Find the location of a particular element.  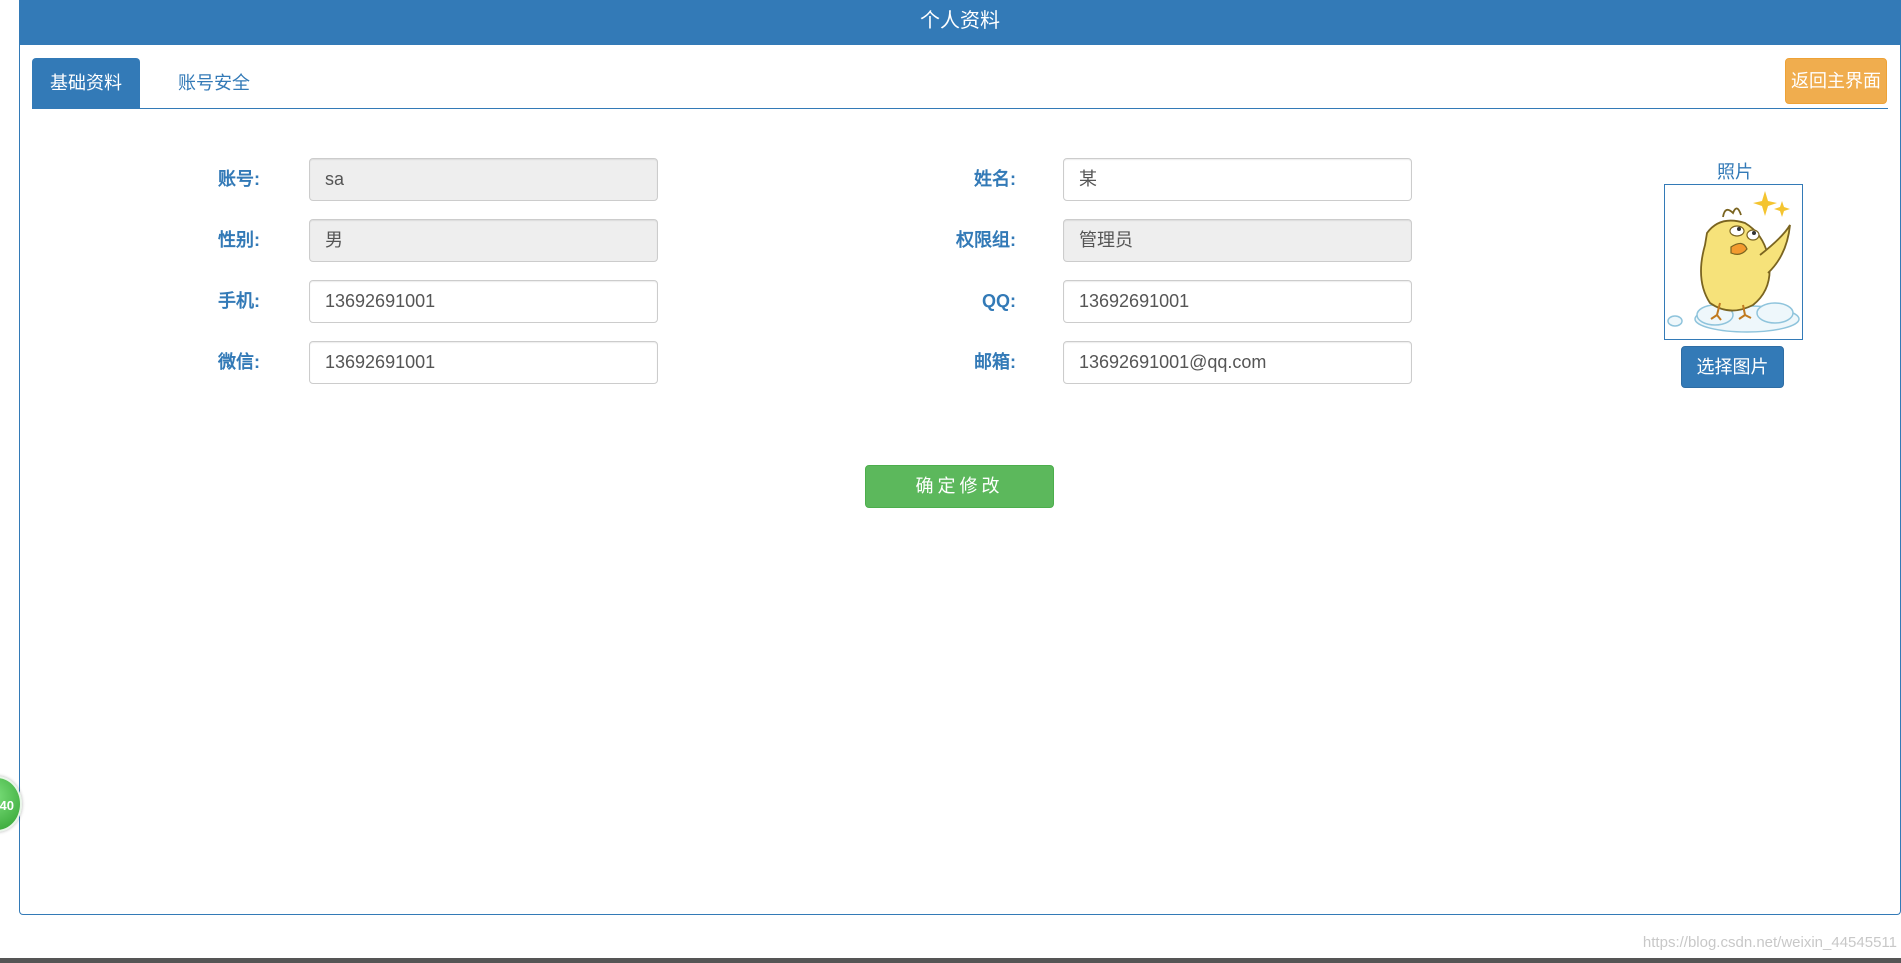

name-field: 某 is located at coordinates (1237, 179).